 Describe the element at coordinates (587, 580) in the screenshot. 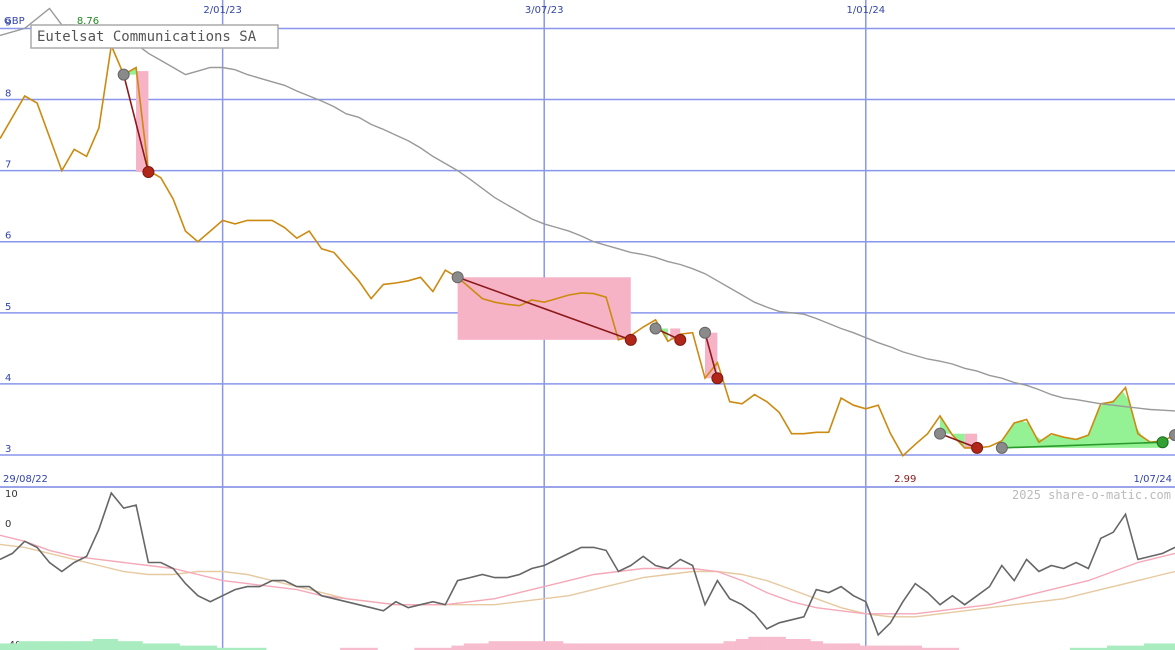

I see `slow-line-line` at that location.